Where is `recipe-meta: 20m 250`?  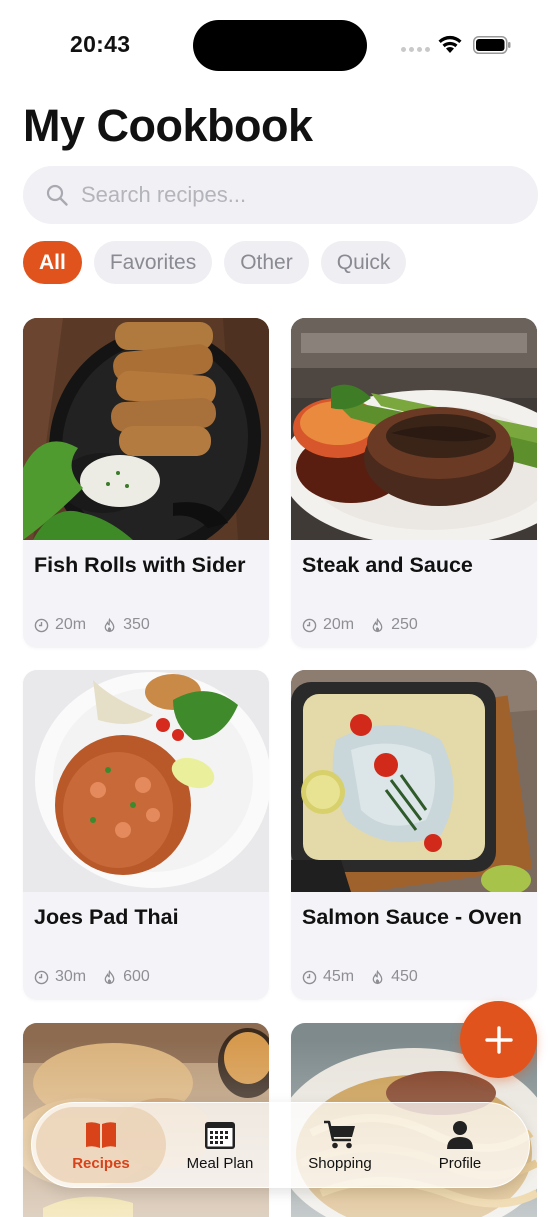
recipe-meta: 20m 250 is located at coordinates (360, 625).